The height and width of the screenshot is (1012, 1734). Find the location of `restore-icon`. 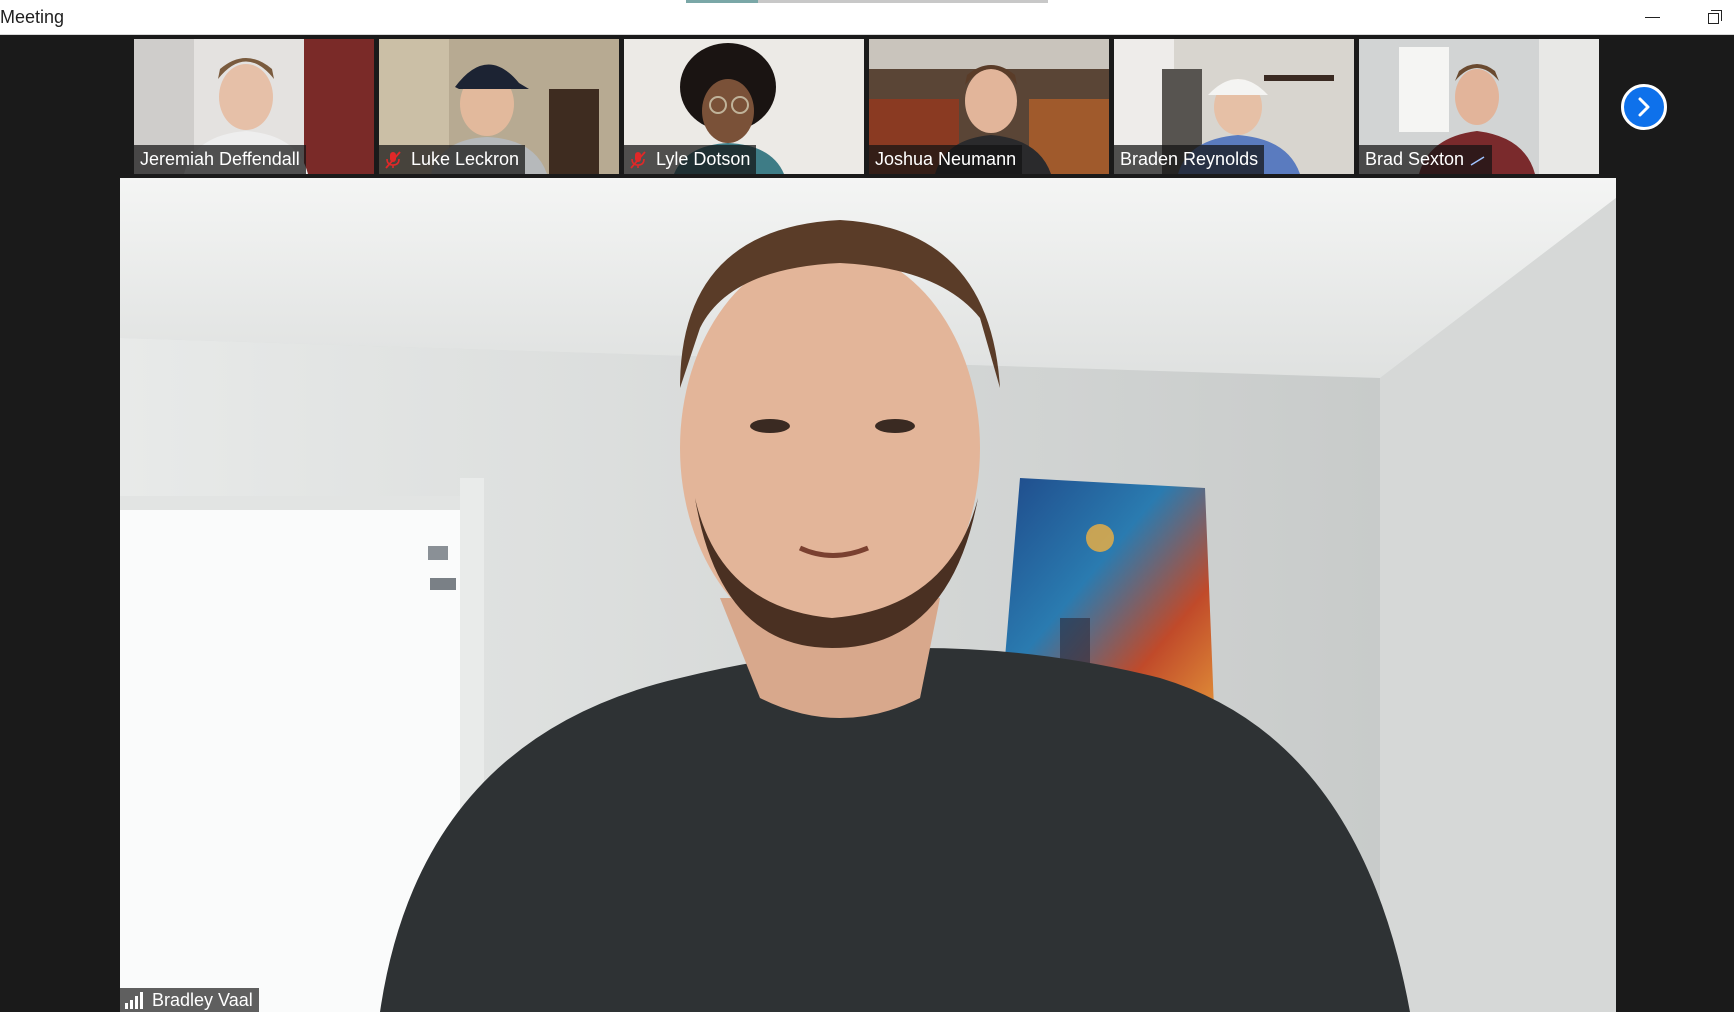

restore-icon is located at coordinates (1715, 17).